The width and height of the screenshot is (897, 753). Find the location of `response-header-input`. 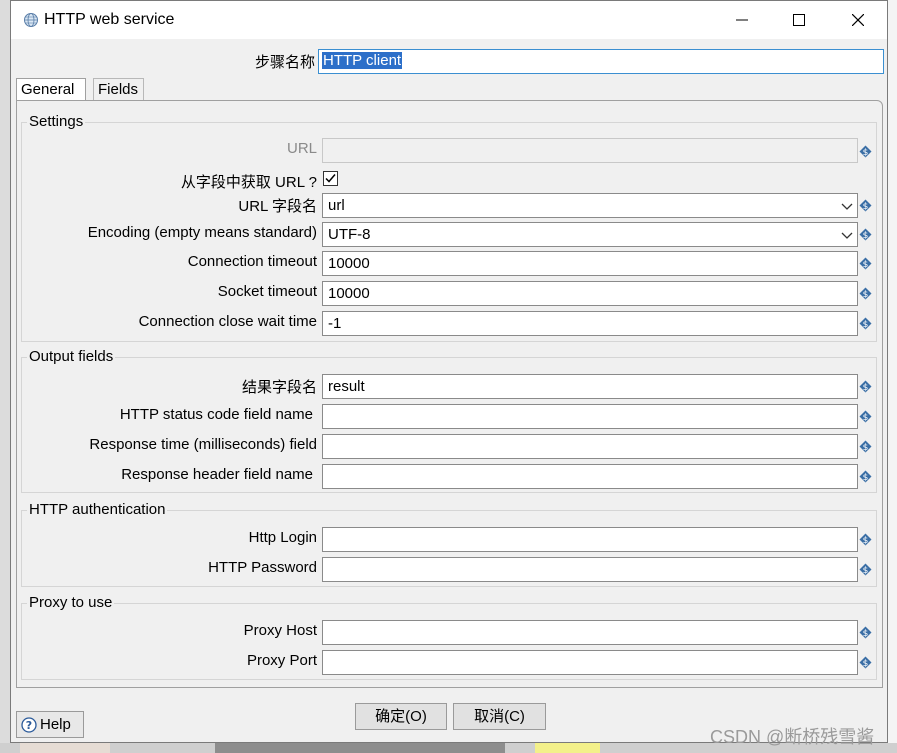

response-header-input is located at coordinates (590, 476).